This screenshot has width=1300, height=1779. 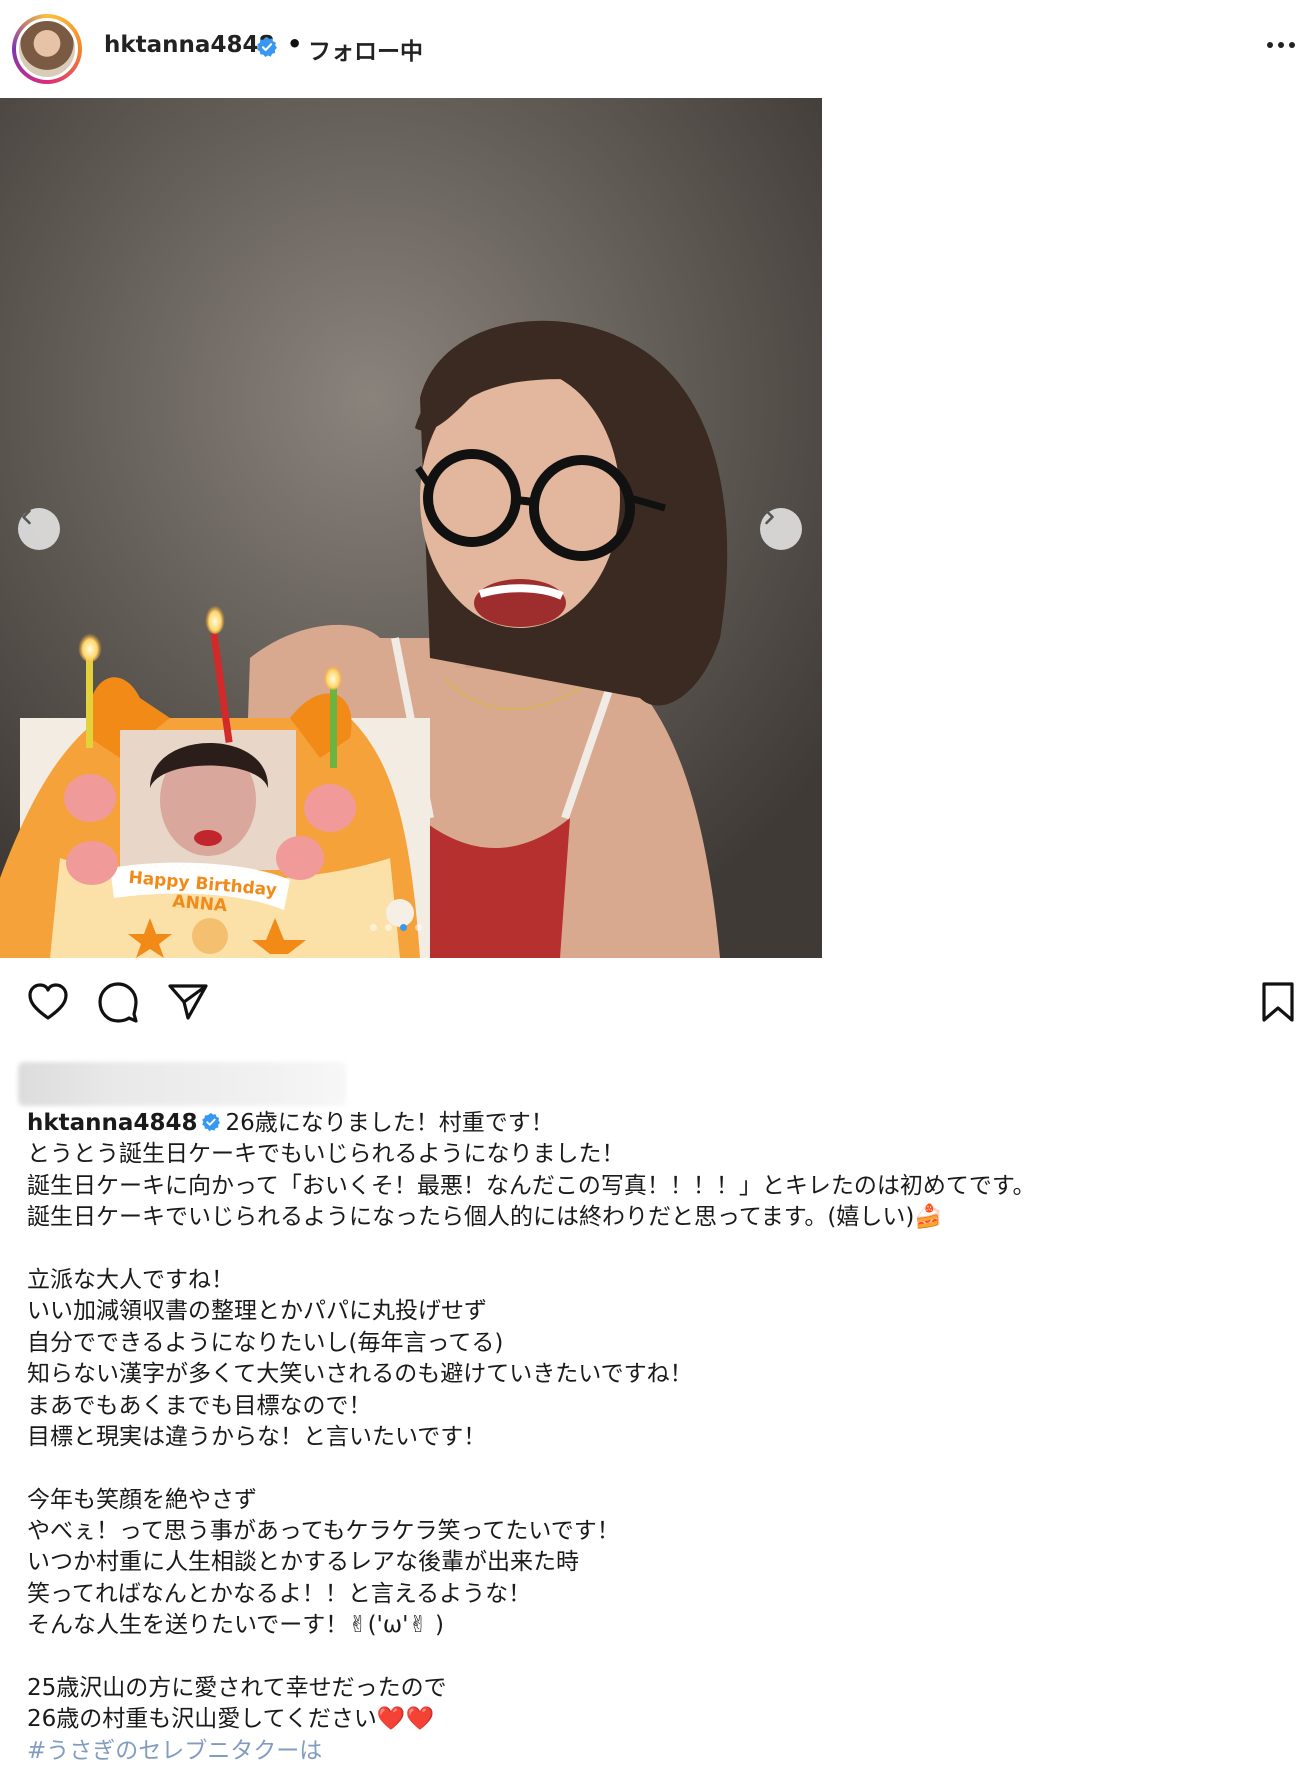 I want to click on caption-line: 知らない漢字が多くて大笑いされるのも避けていきたいですね！, so click(x=360, y=1374).